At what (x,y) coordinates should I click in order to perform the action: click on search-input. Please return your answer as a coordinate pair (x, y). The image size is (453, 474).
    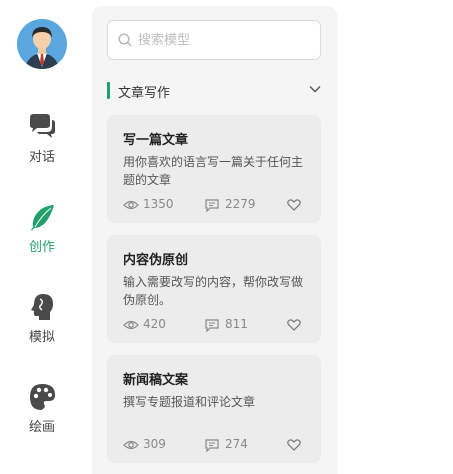
    Looking at the image, I should click on (223, 40).